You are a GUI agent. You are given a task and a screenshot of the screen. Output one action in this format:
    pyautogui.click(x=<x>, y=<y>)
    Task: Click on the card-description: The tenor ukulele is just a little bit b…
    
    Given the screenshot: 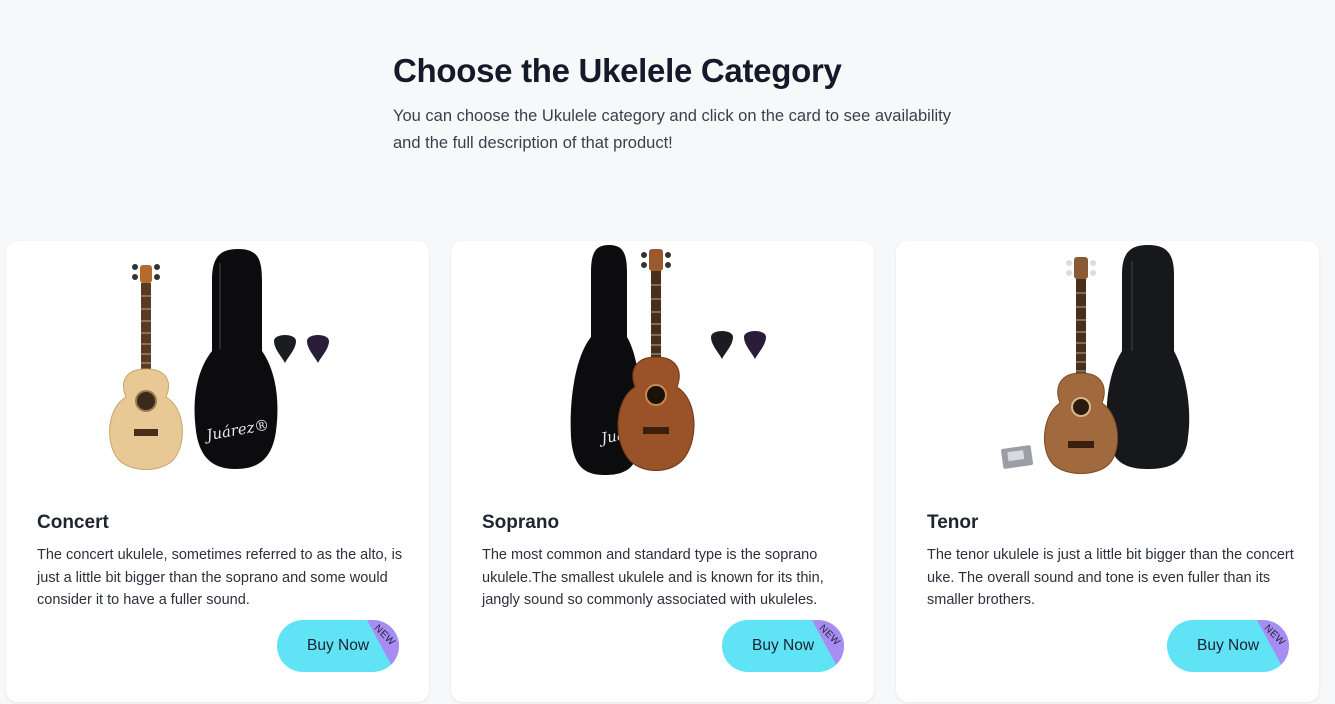 What is the action you would take?
    pyautogui.click(x=1110, y=577)
    